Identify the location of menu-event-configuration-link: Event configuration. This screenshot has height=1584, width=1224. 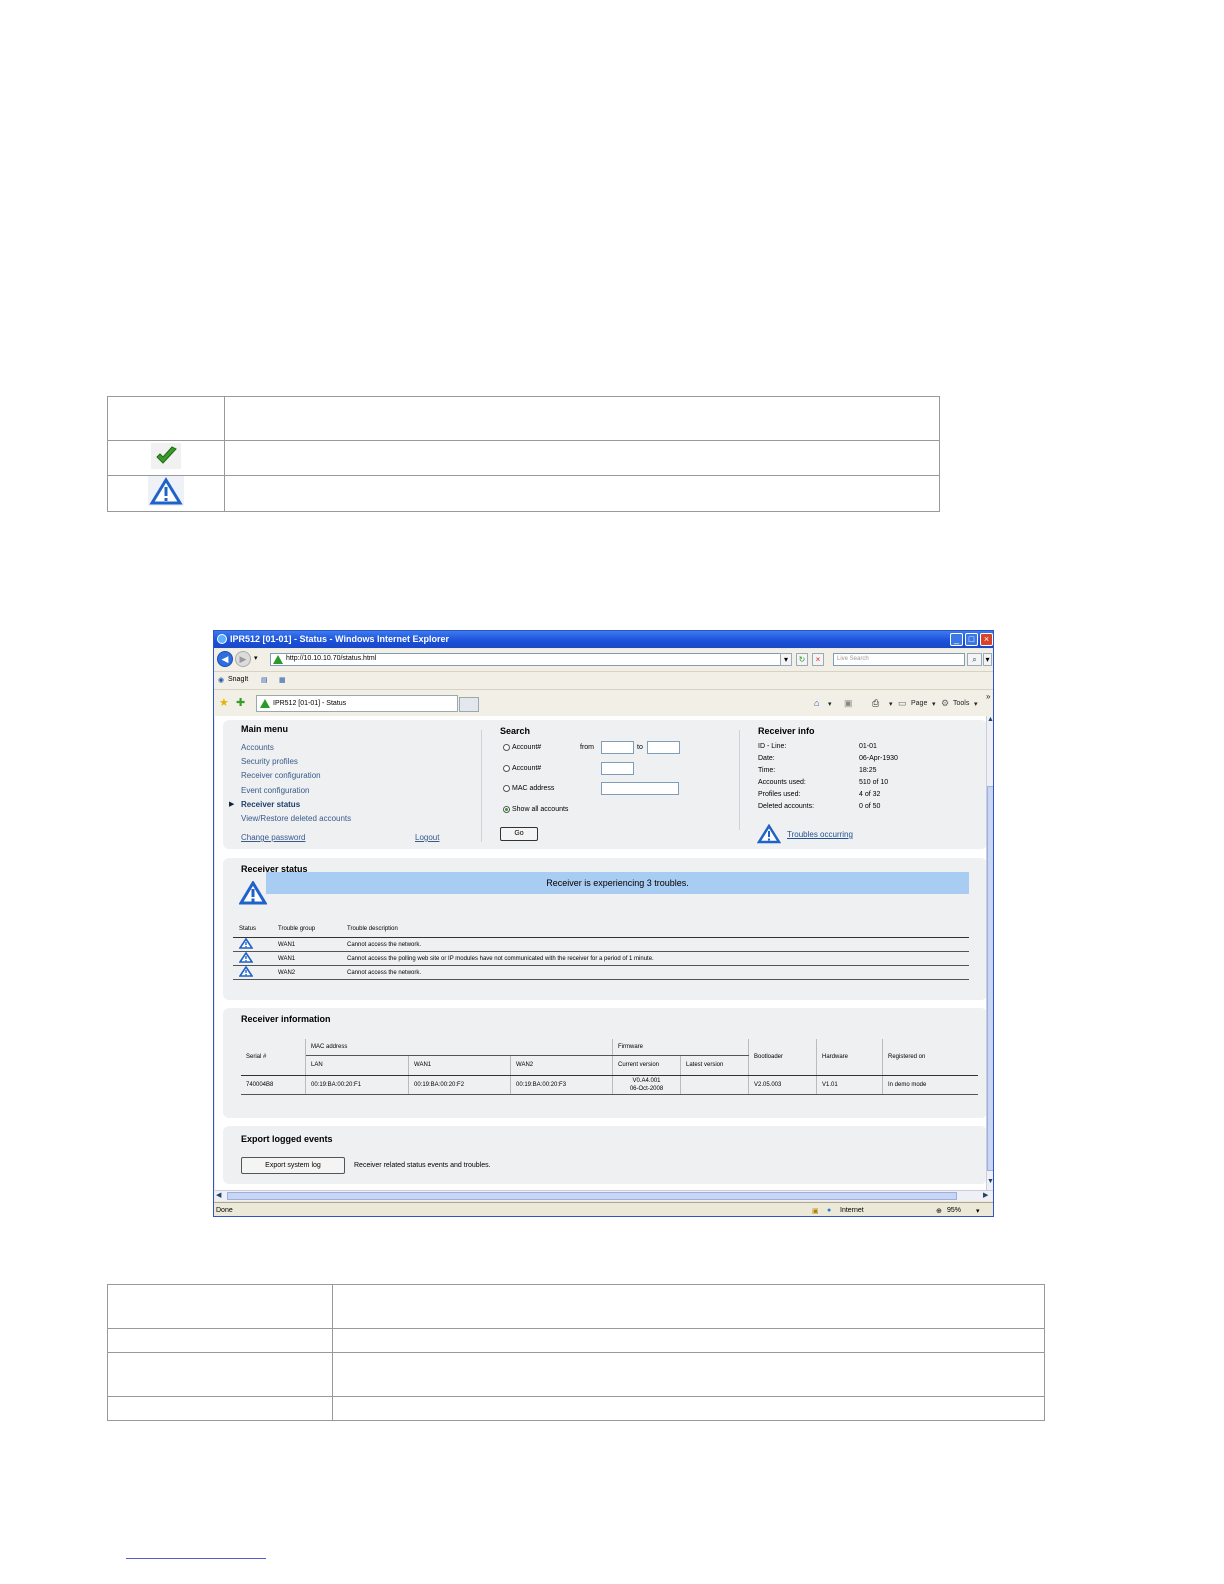
(275, 790).